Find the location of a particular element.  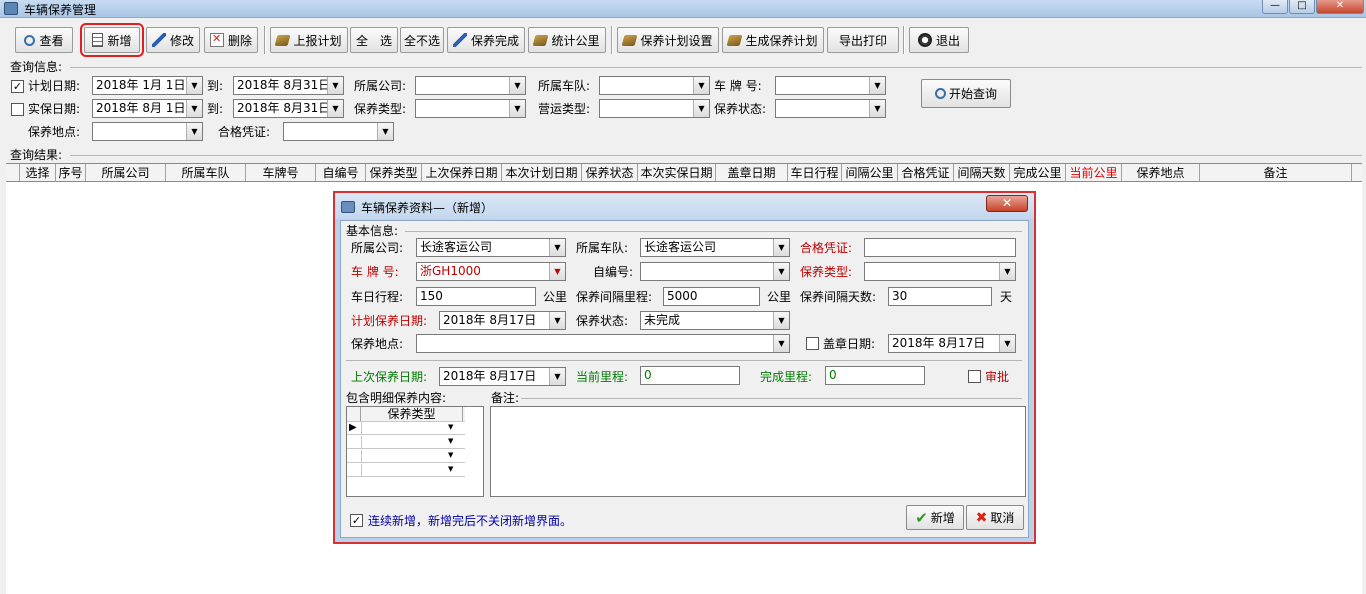

close-icon: ✖ is located at coordinates (981, 517).